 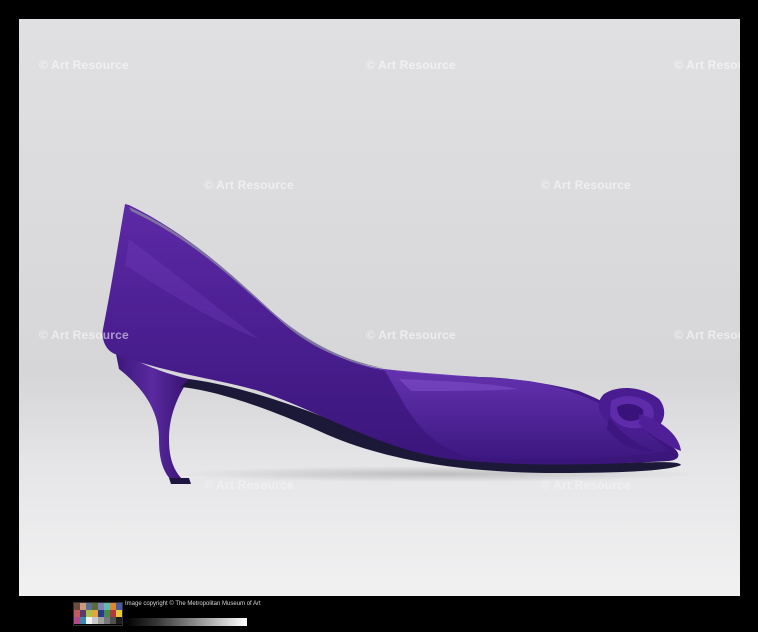 I want to click on gray-scale-bar, so click(x=186, y=622).